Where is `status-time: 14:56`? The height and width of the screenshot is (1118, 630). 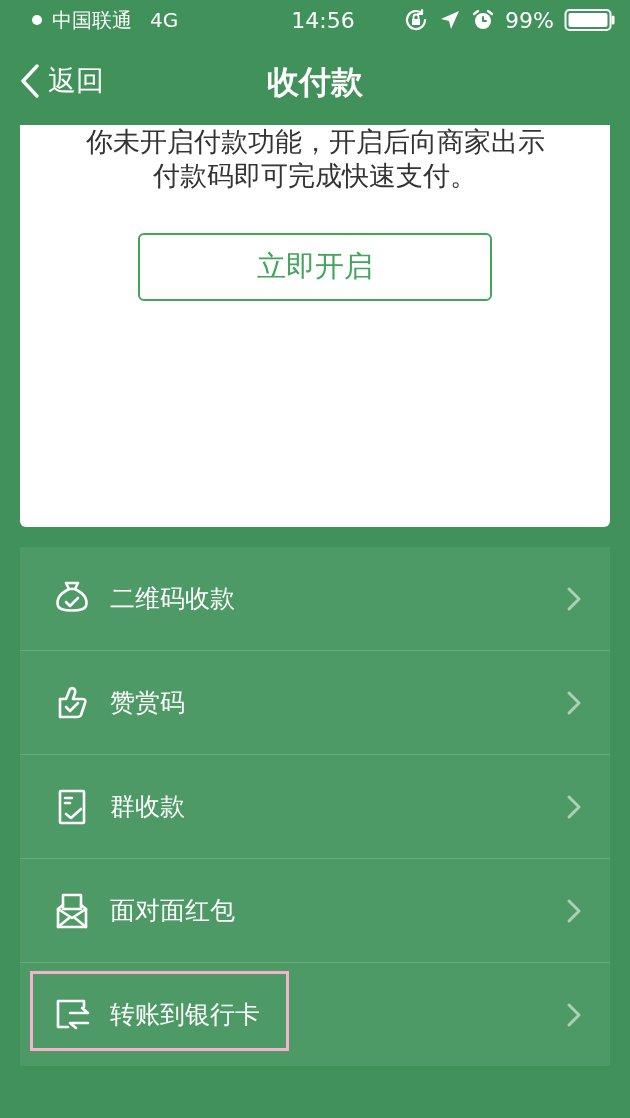
status-time: 14:56 is located at coordinates (323, 20).